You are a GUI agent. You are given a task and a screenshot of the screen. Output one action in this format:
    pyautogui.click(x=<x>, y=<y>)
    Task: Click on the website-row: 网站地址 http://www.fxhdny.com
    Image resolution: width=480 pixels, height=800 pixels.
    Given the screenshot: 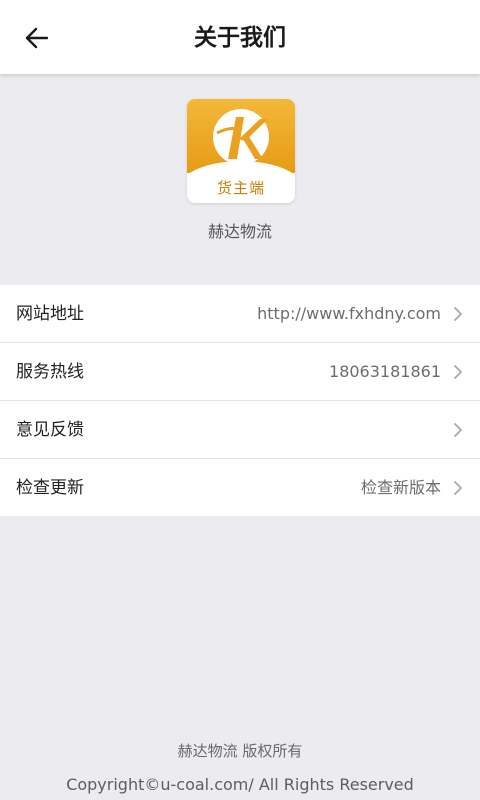 What is the action you would take?
    pyautogui.click(x=240, y=314)
    